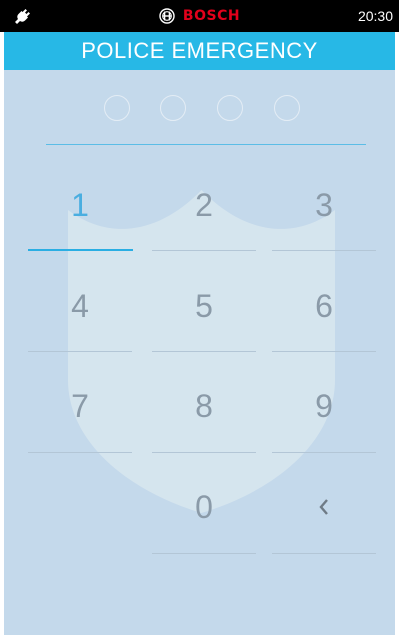  What do you see at coordinates (80, 306) in the screenshot?
I see `key-4: 4` at bounding box center [80, 306].